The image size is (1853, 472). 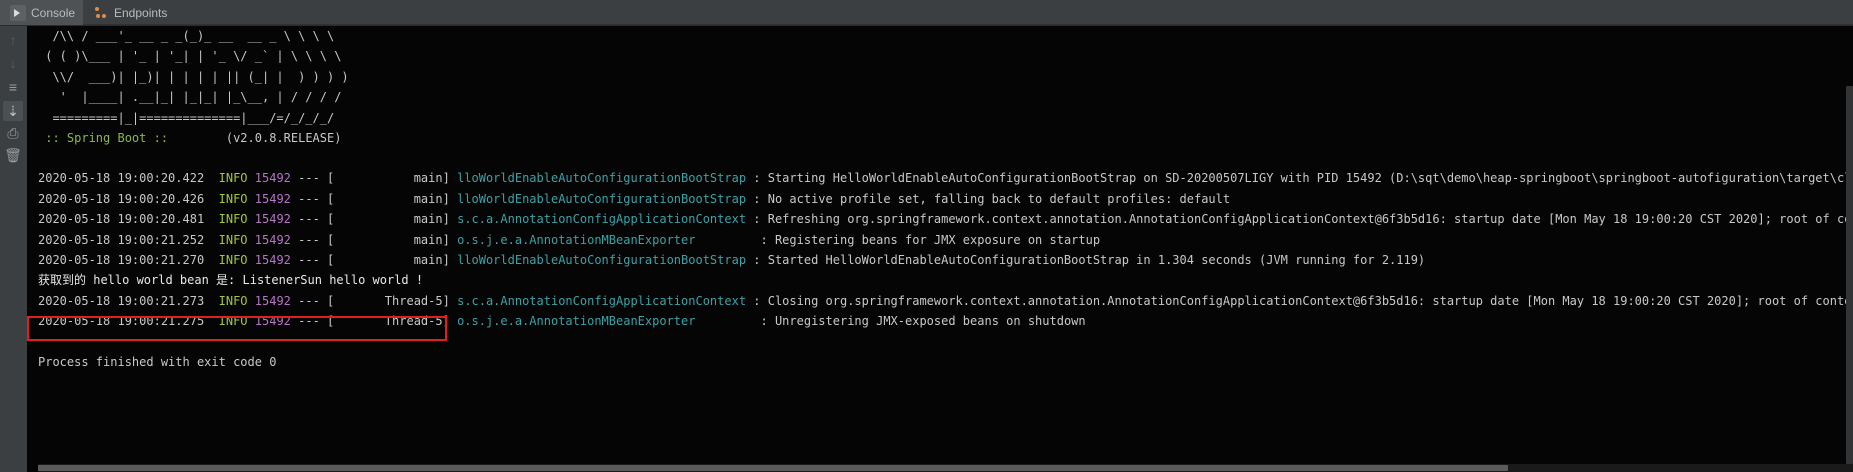 I want to click on banner-line: \\/ ___)| |_)| | | | | || (_| | ) ) ) ), so click(x=193, y=77).